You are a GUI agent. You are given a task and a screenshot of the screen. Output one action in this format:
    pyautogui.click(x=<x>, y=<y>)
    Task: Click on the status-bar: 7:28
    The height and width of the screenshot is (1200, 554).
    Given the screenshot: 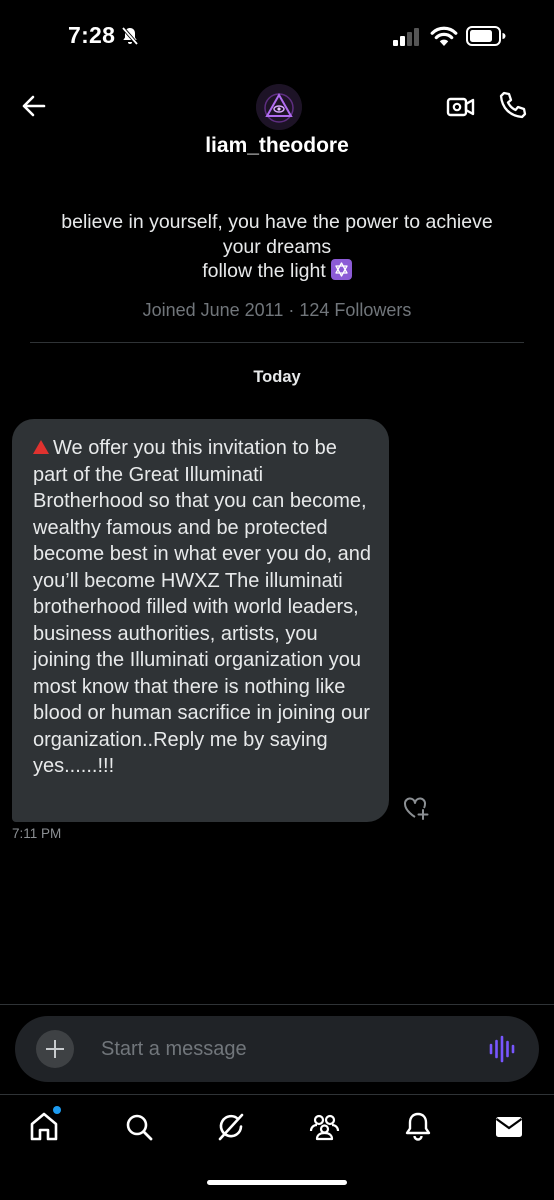 What is the action you would take?
    pyautogui.click(x=277, y=38)
    